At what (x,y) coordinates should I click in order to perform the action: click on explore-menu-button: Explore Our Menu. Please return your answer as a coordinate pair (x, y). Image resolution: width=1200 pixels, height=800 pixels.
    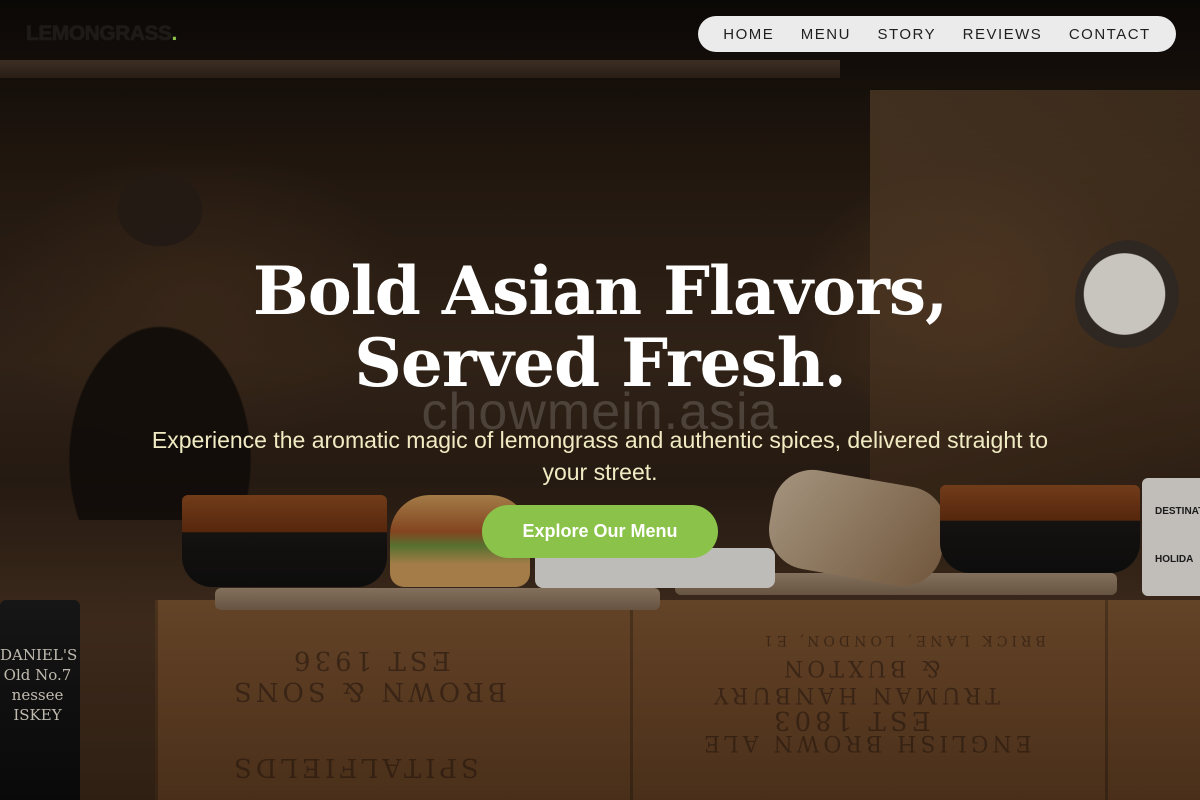
    Looking at the image, I should click on (600, 531).